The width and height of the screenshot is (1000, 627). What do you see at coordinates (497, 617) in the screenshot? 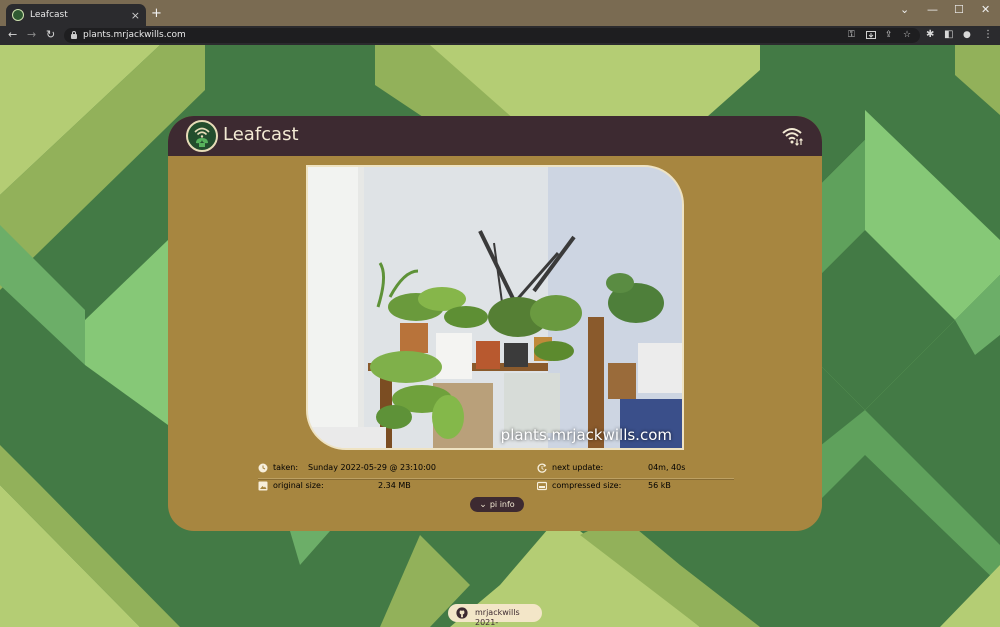
I see `footer-credit: mrjackwills 2021-` at bounding box center [497, 617].